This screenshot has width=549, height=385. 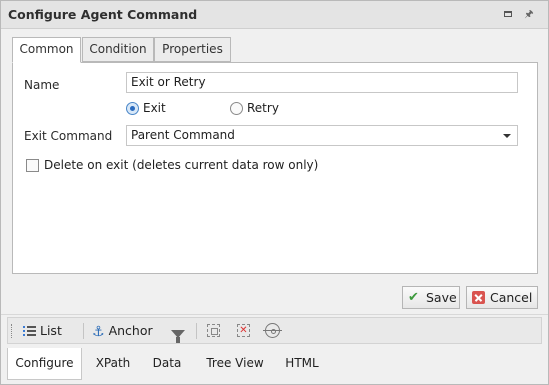 What do you see at coordinates (274, 366) in the screenshot?
I see `bottom-tab-bar: Configure XPath Data Tree View HTML` at bounding box center [274, 366].